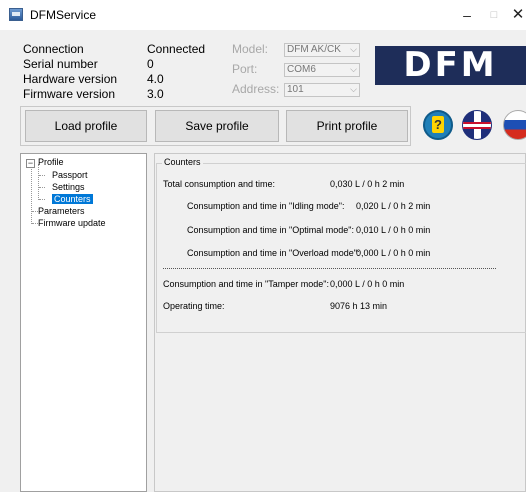 The image size is (526, 492). What do you see at coordinates (322, 70) in the screenshot?
I see `port-select: COM6 ⌵` at bounding box center [322, 70].